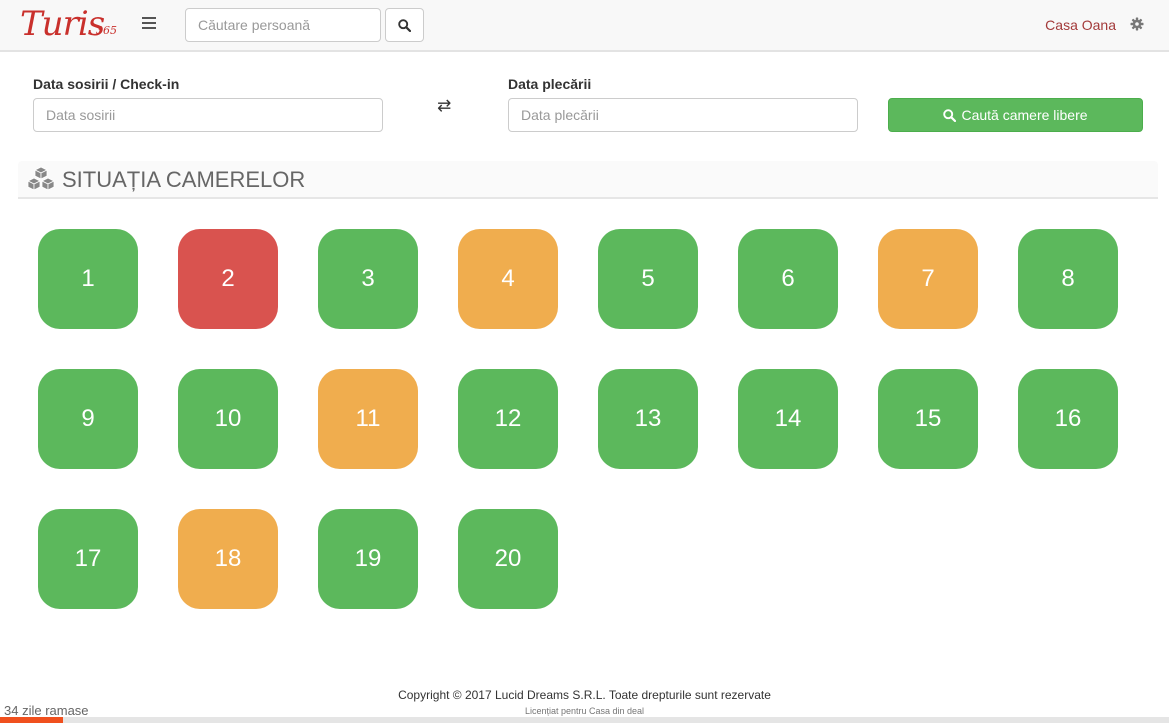  I want to click on swap-dates-icon: ⇄, so click(444, 106).